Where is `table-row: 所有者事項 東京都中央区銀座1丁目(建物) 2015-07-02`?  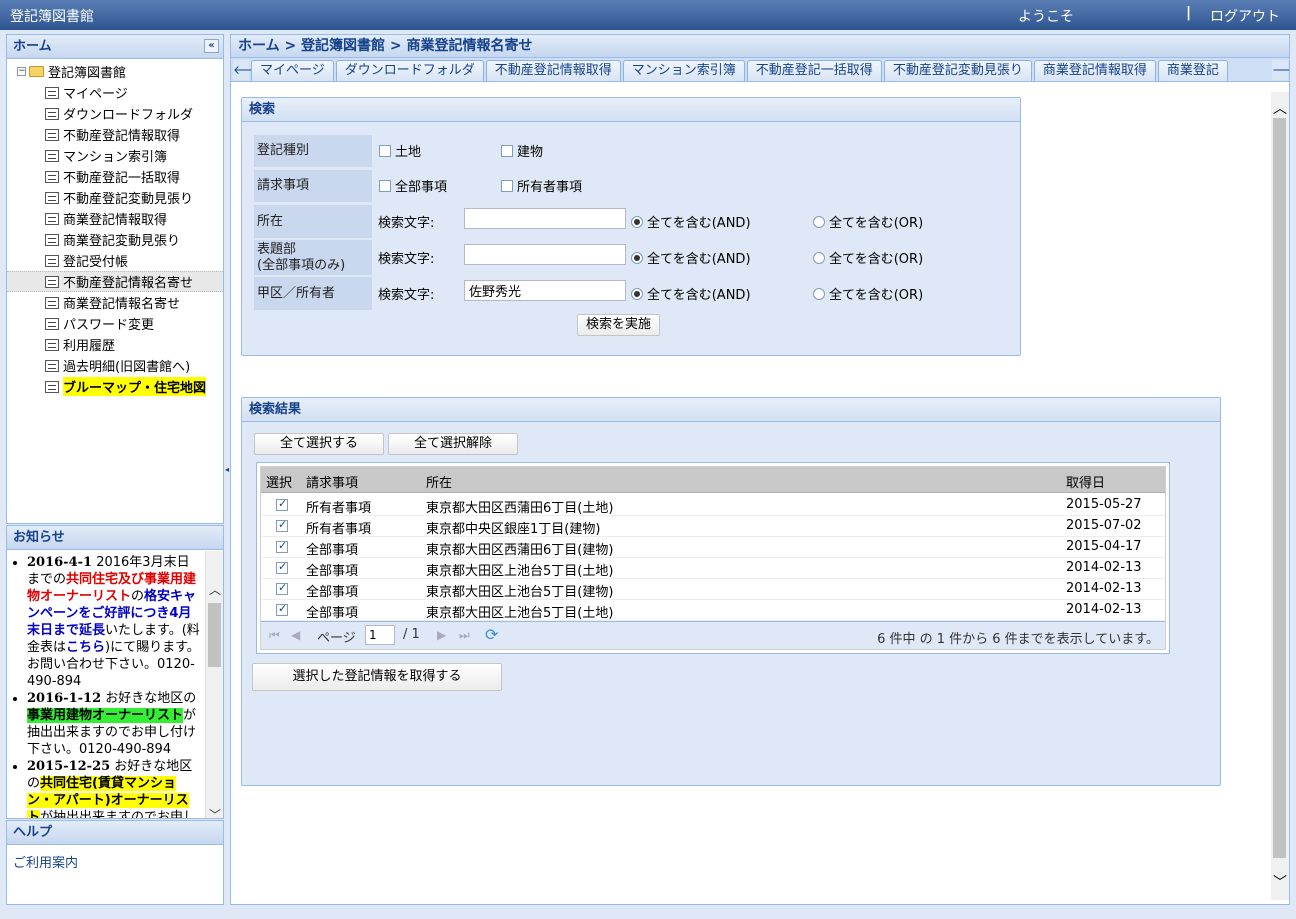 table-row: 所有者事項 東京都中央区銀座1丁目(建物) 2015-07-02 is located at coordinates (713, 526).